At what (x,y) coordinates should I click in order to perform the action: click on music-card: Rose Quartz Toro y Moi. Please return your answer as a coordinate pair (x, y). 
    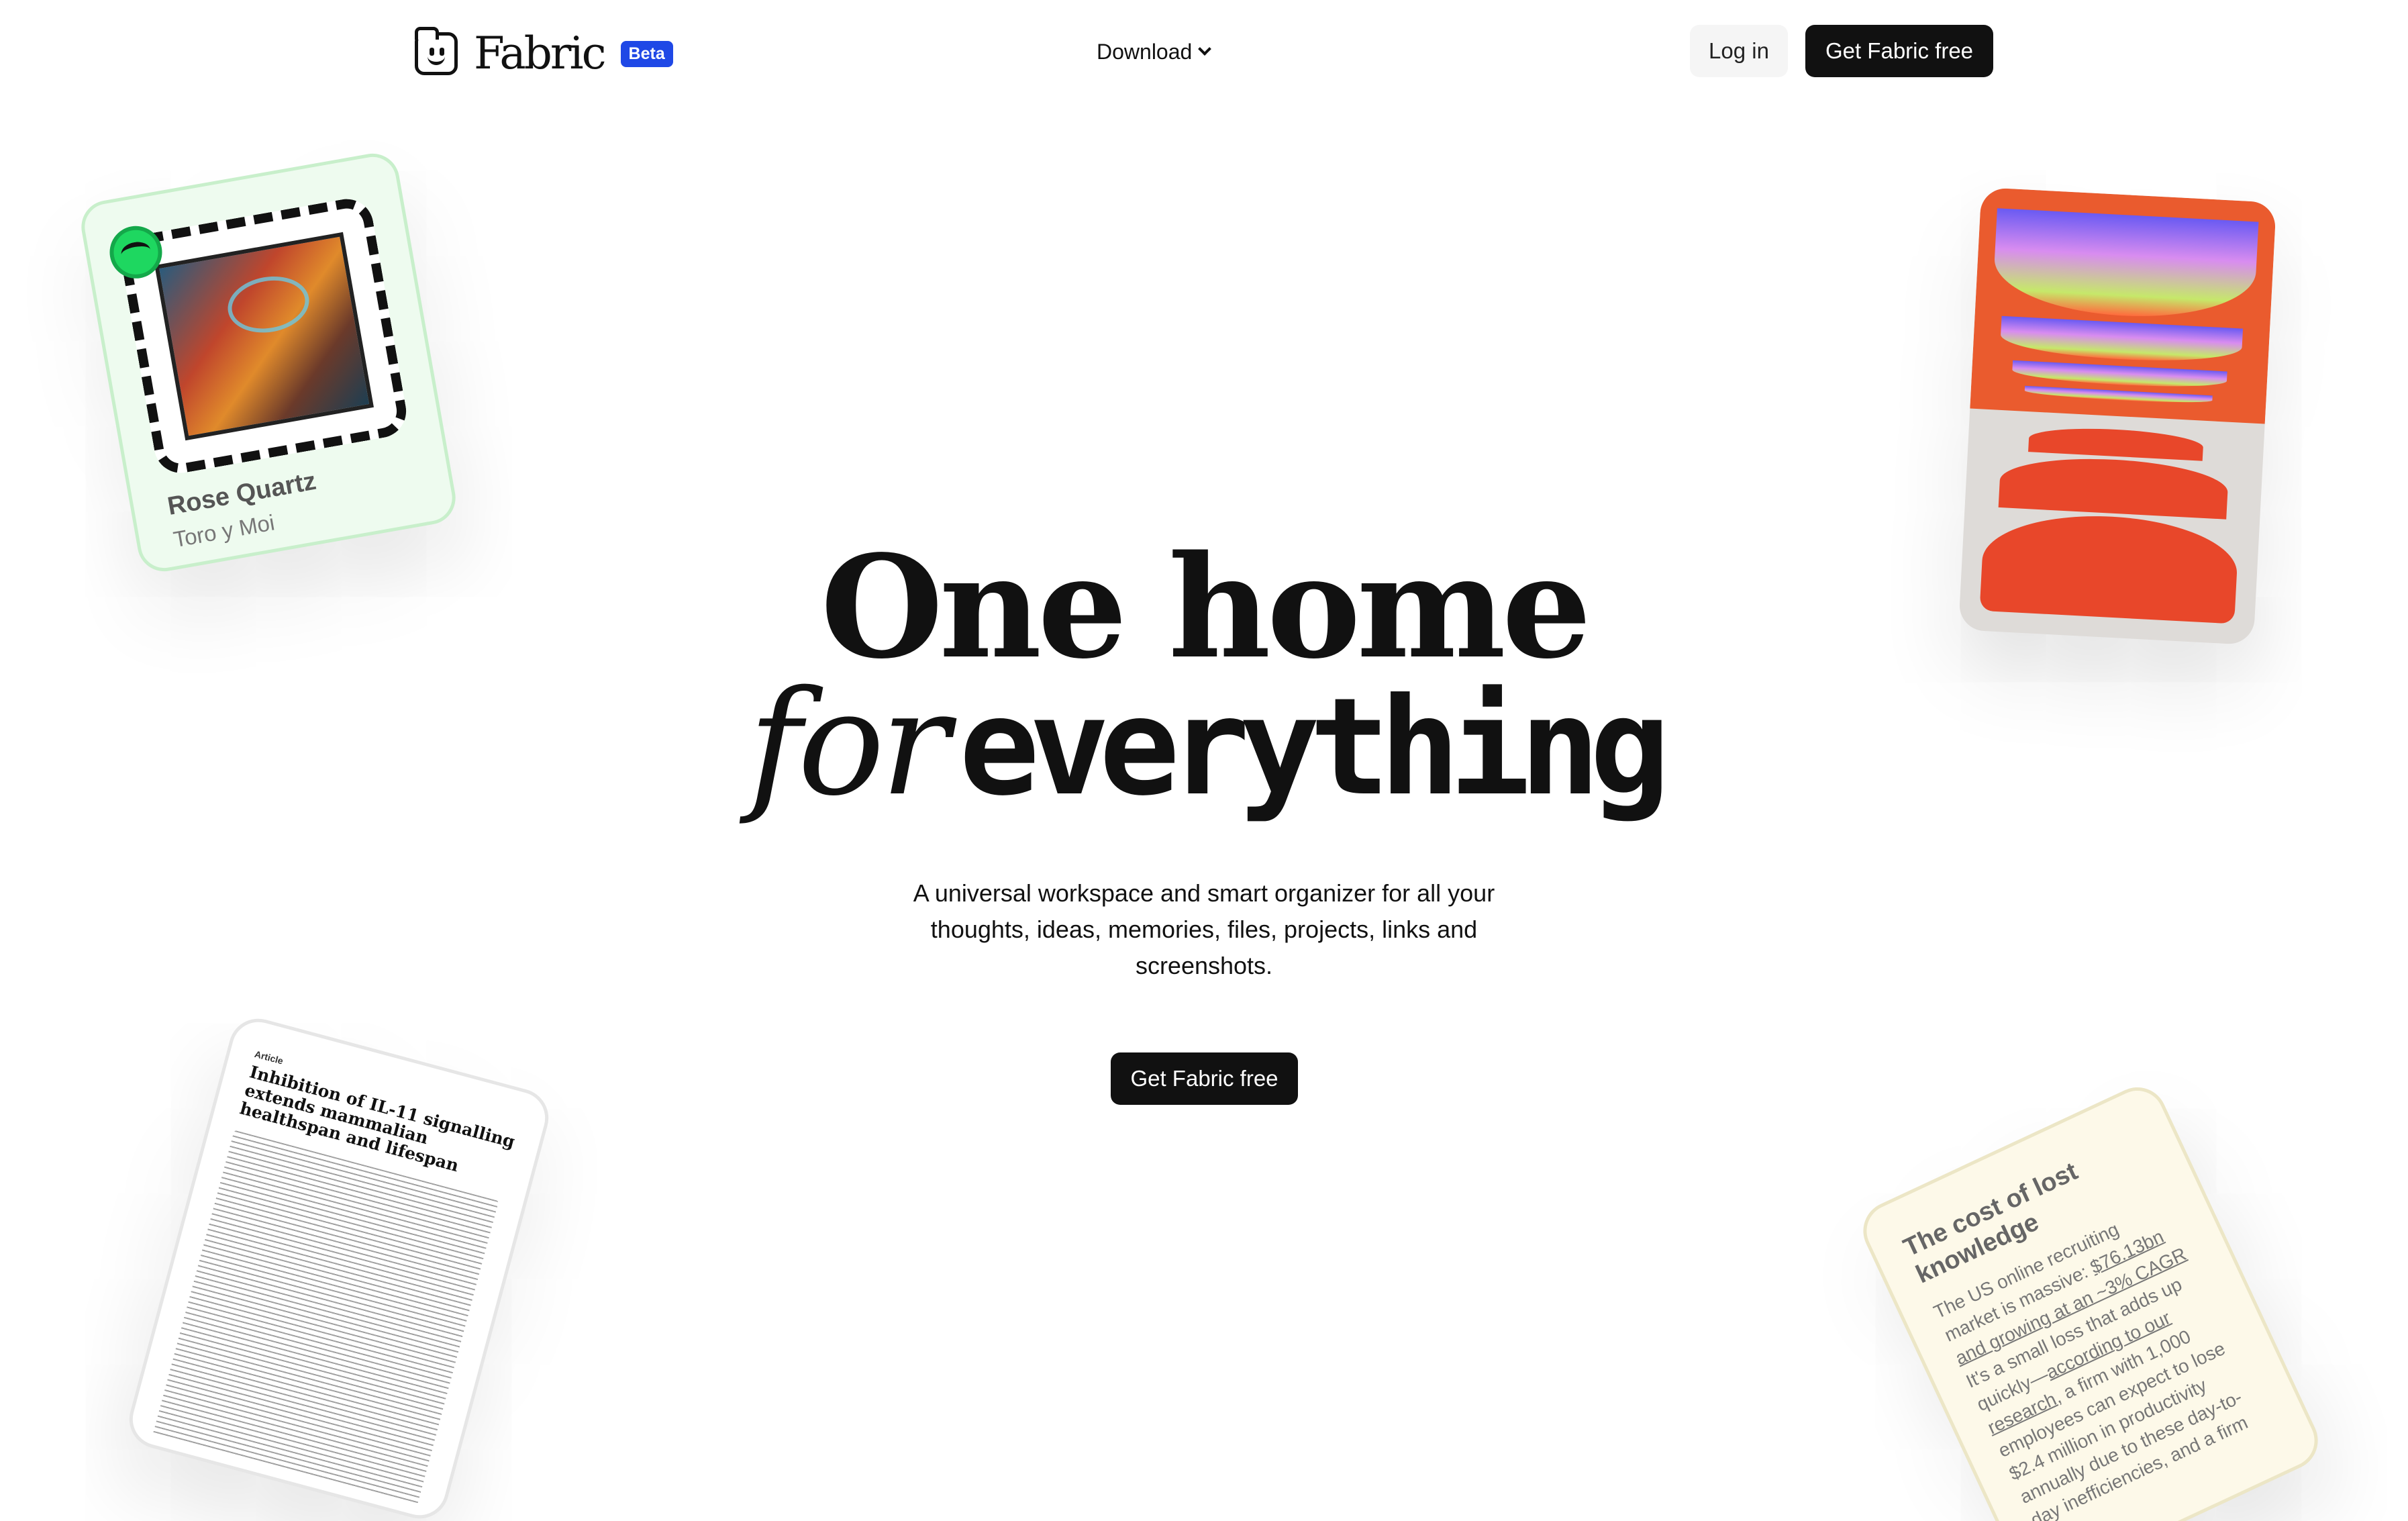
    Looking at the image, I should click on (269, 362).